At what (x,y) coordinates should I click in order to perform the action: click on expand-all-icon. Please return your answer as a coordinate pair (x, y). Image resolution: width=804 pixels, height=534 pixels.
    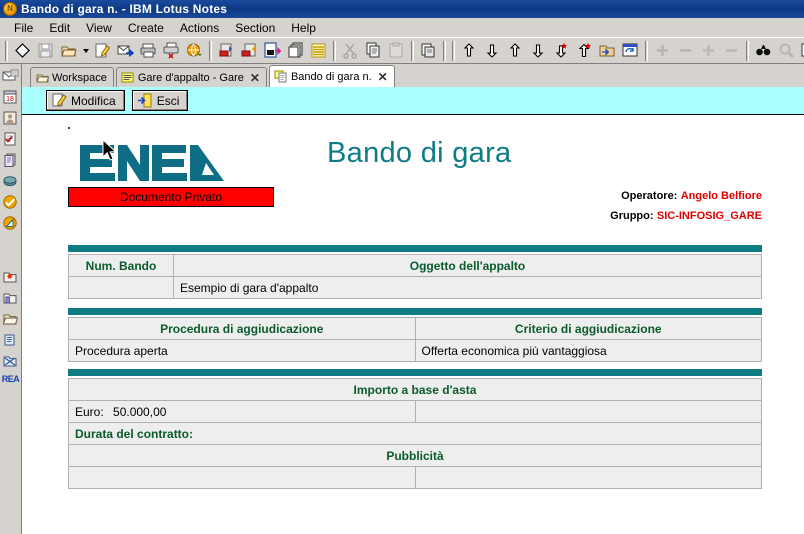
    Looking at the image, I should click on (492, 50).